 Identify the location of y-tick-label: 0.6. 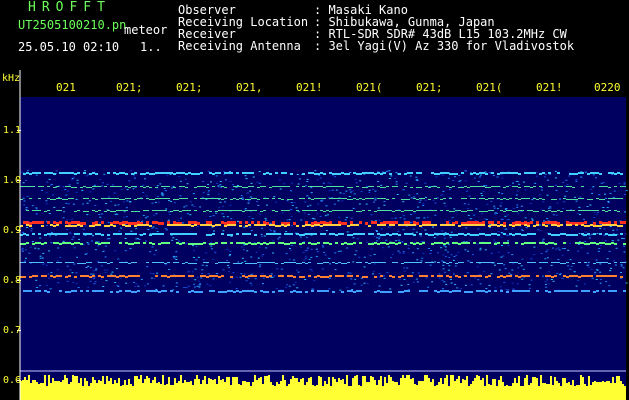
(12, 380).